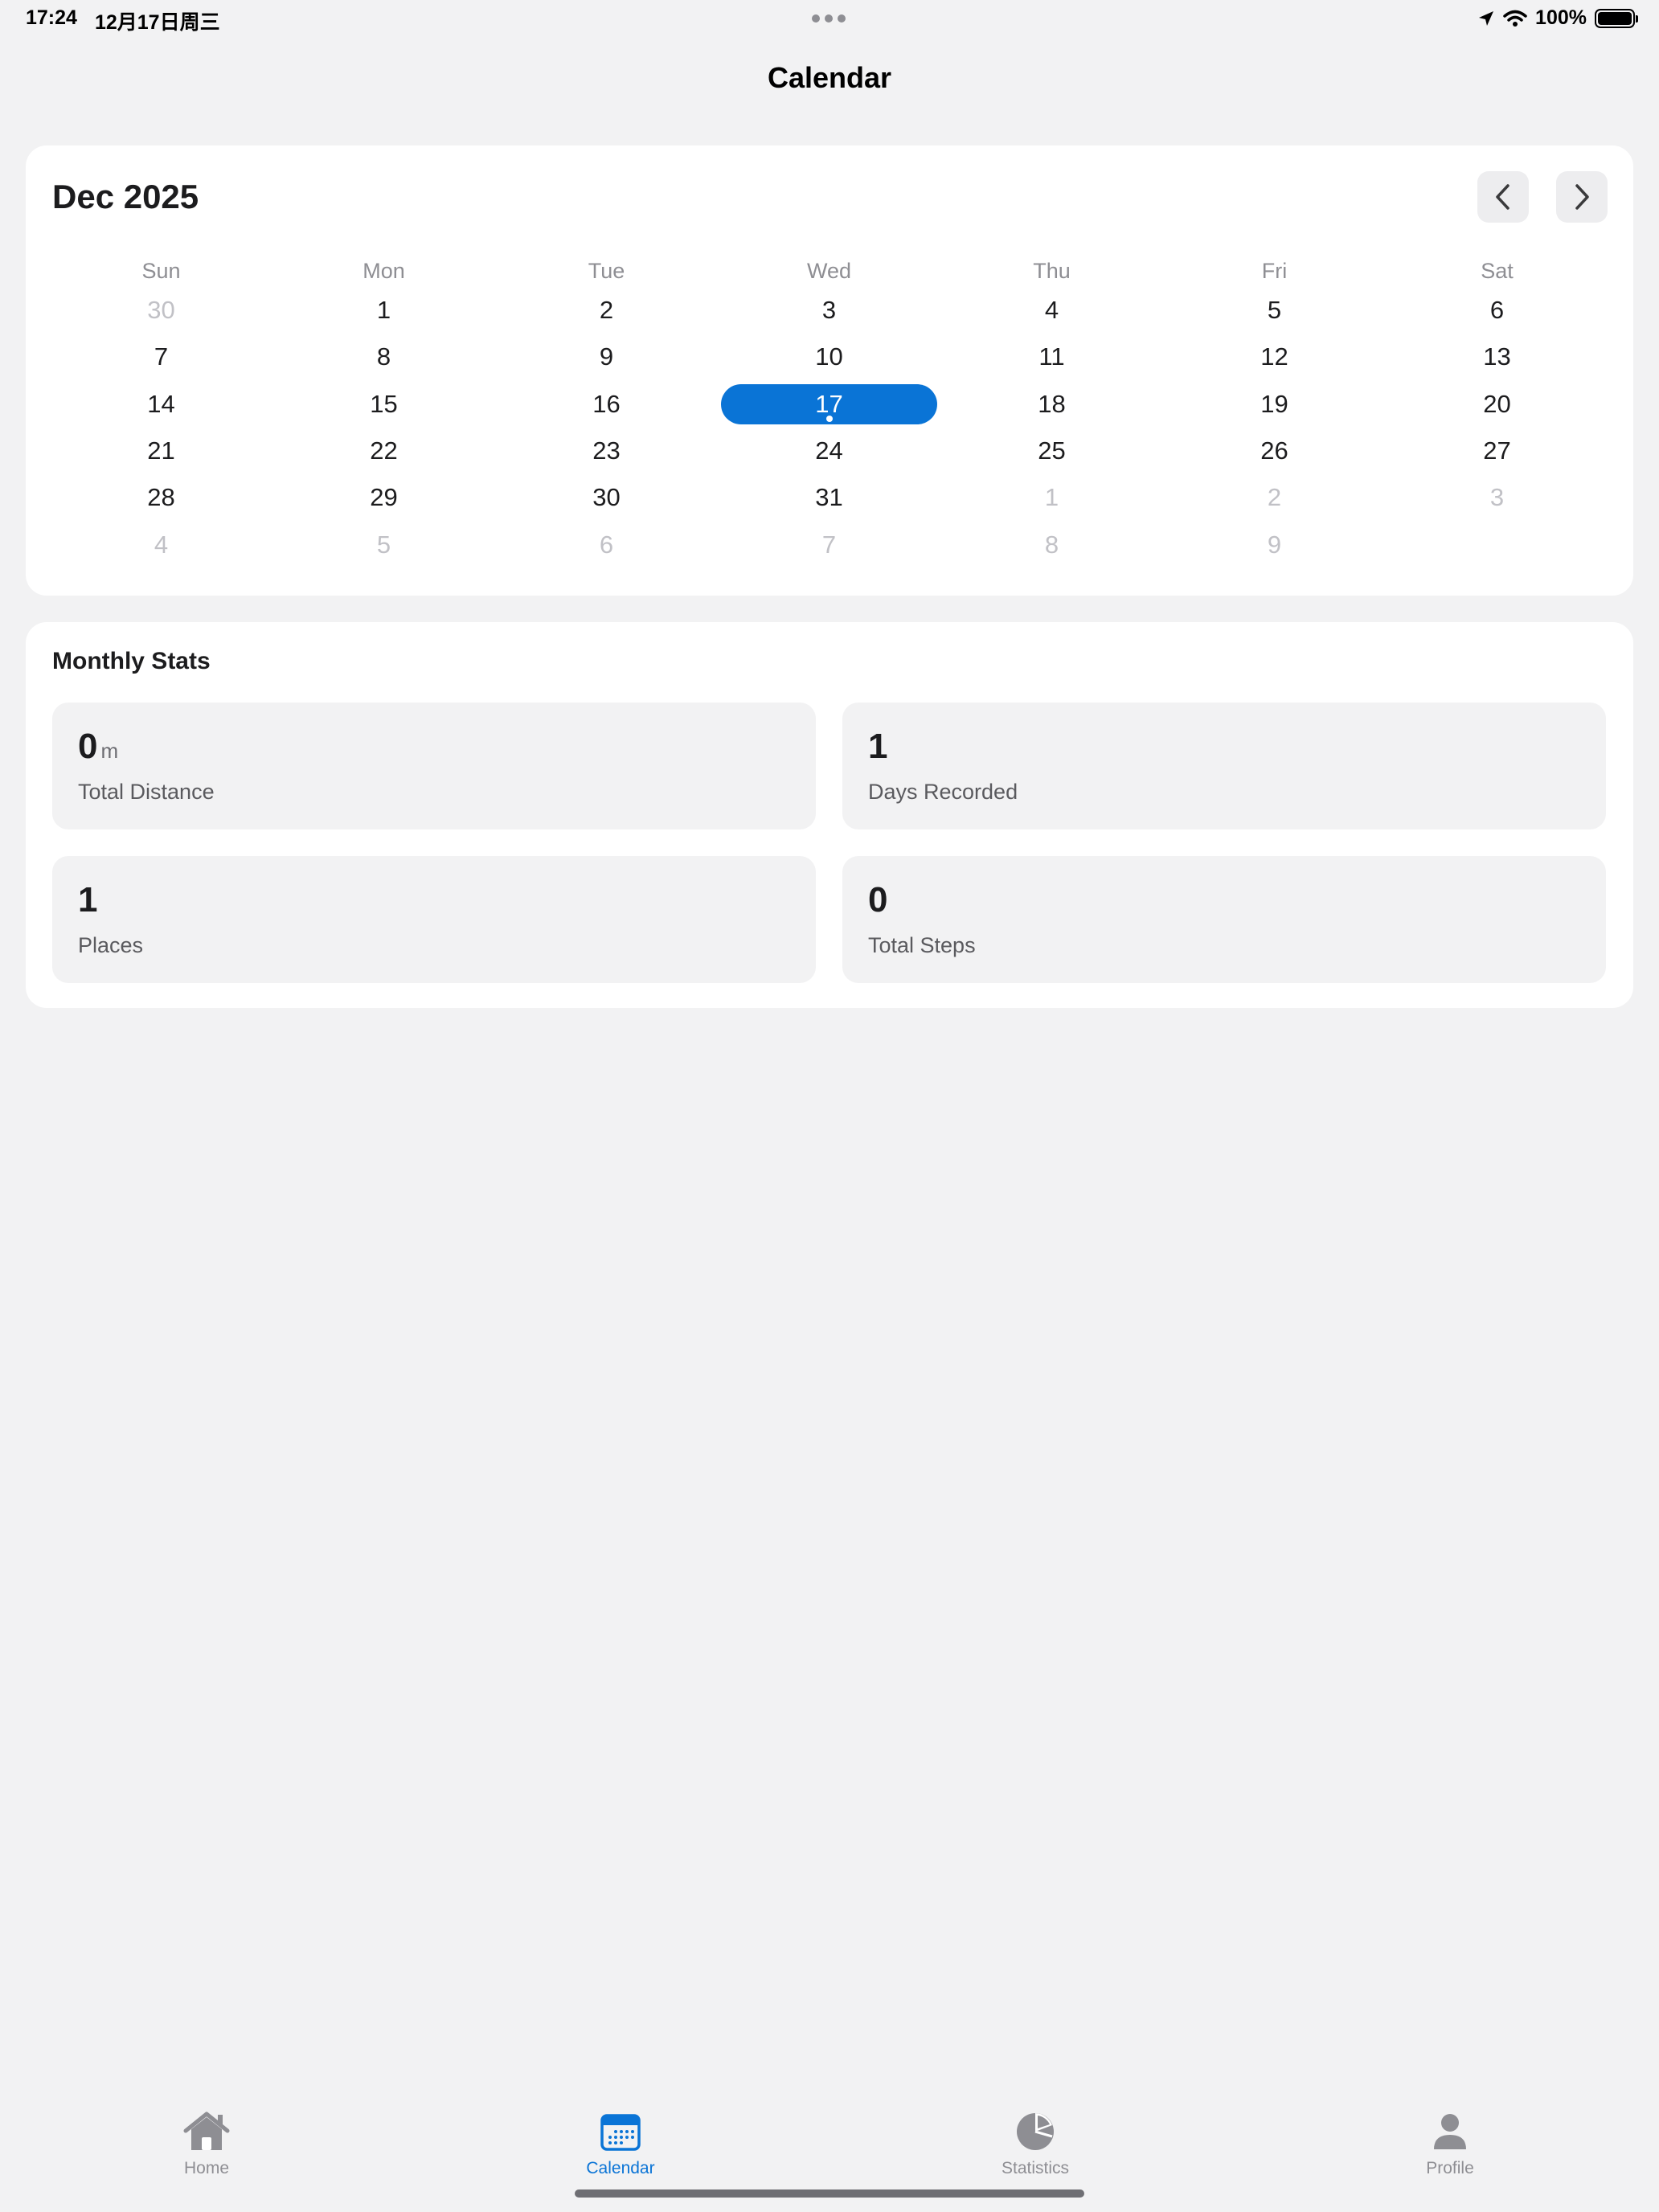 The height and width of the screenshot is (2212, 1659). Describe the element at coordinates (829, 77) in the screenshot. I see `page-title: Calendar` at that location.